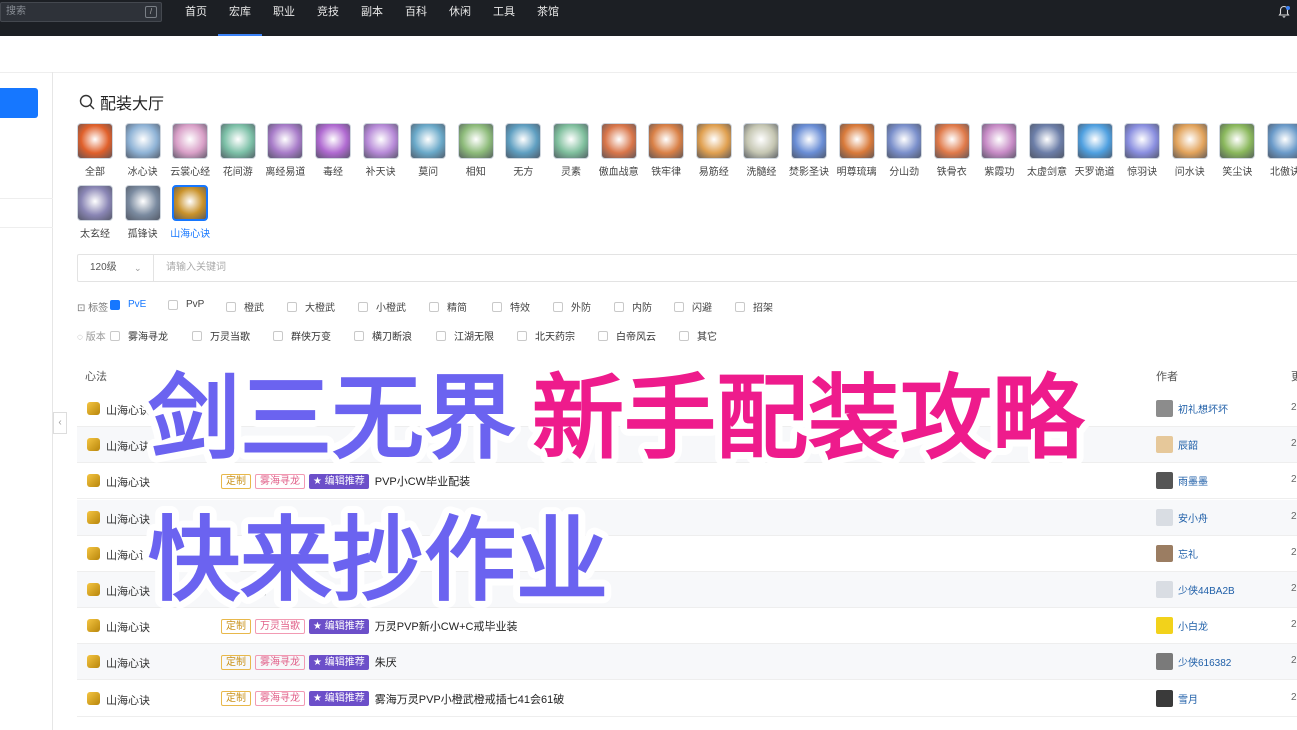 The image size is (1297, 730). What do you see at coordinates (139, 335) in the screenshot?
I see `version-checkbox: 雾海寻龙` at bounding box center [139, 335].